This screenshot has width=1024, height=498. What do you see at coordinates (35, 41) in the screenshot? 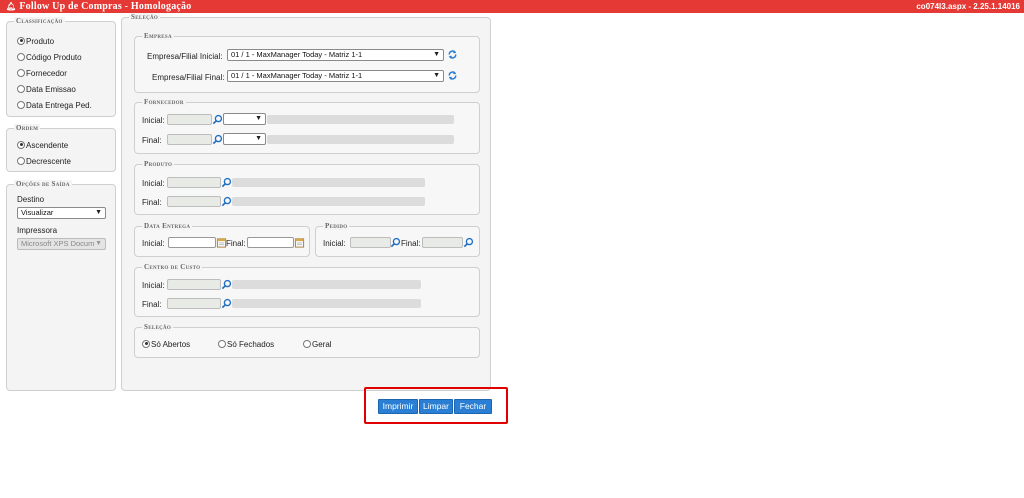
I see `radio-produto: Produto` at bounding box center [35, 41].